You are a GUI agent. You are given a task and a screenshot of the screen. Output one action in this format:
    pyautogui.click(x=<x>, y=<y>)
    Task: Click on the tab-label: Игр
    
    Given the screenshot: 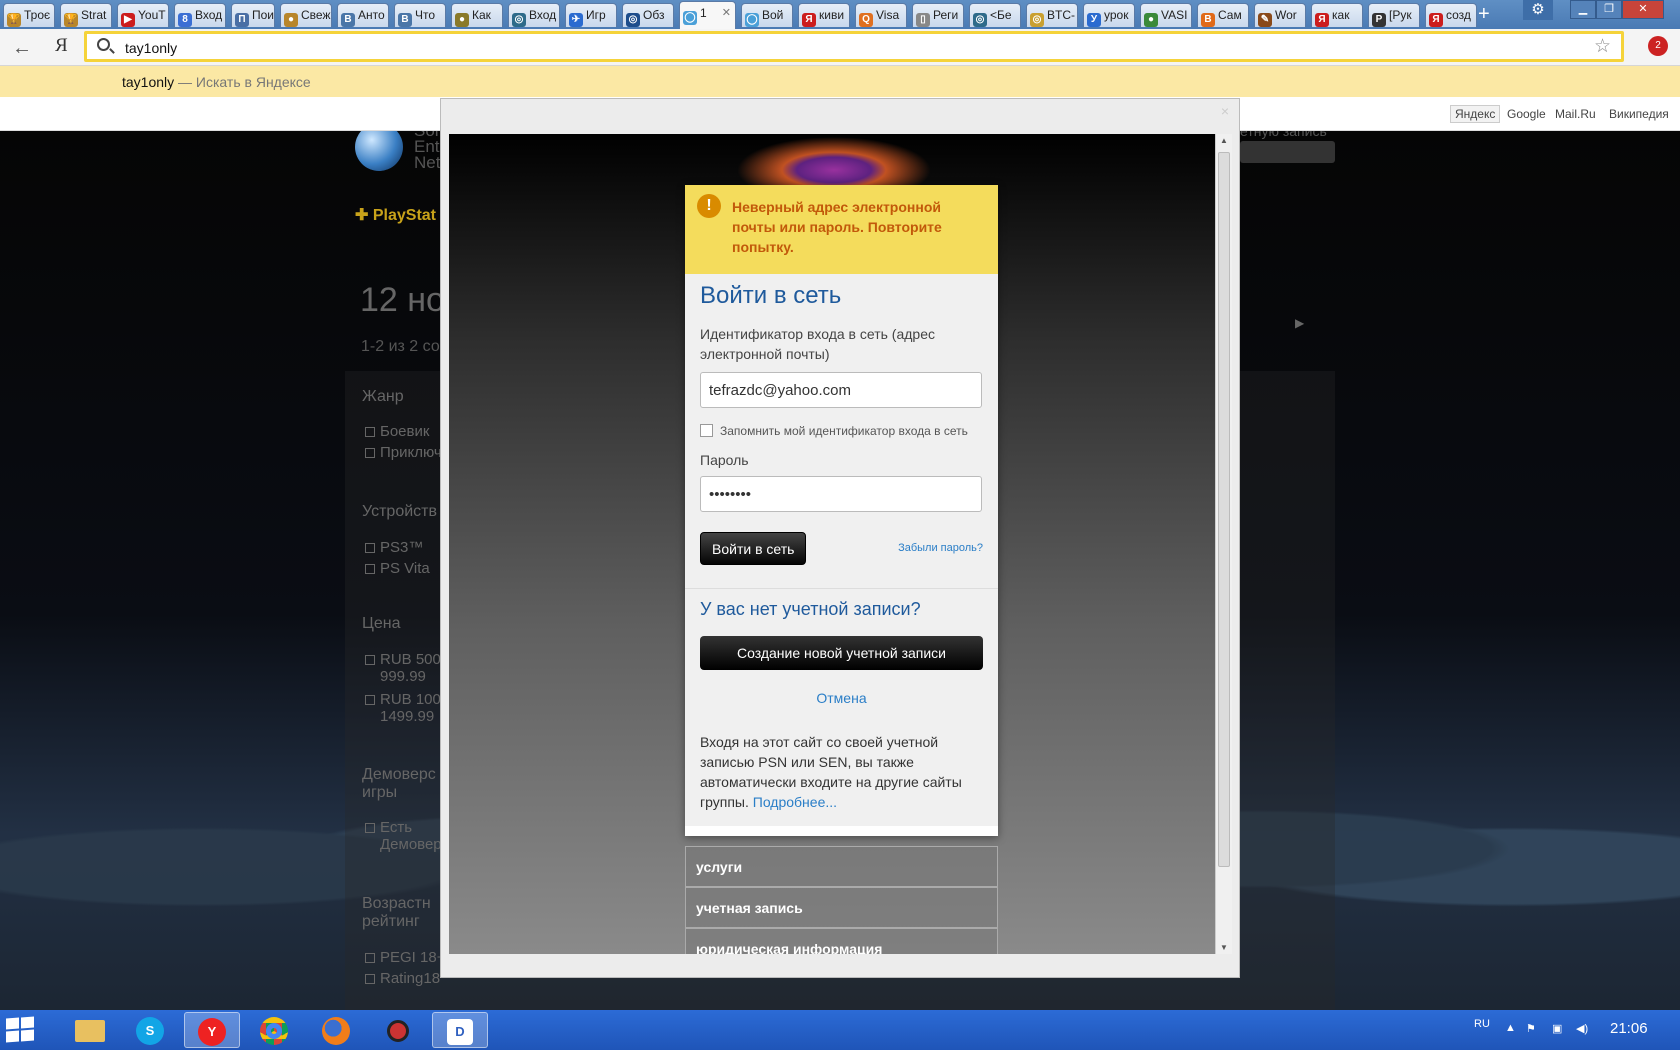 What is the action you would take?
    pyautogui.click(x=596, y=15)
    